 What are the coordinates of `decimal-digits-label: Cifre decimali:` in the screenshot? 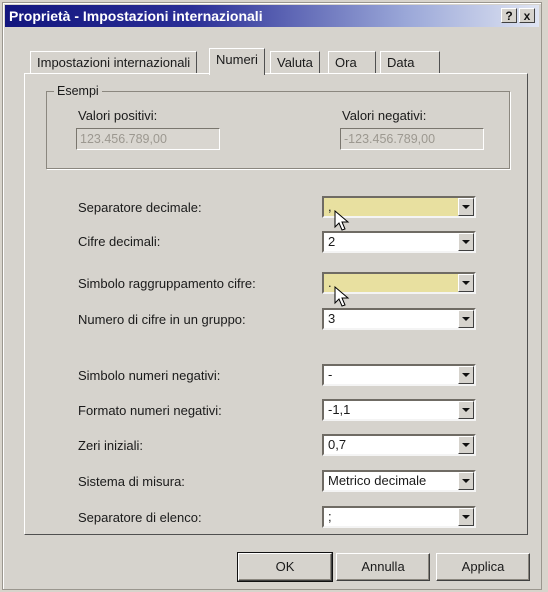 It's located at (119, 241).